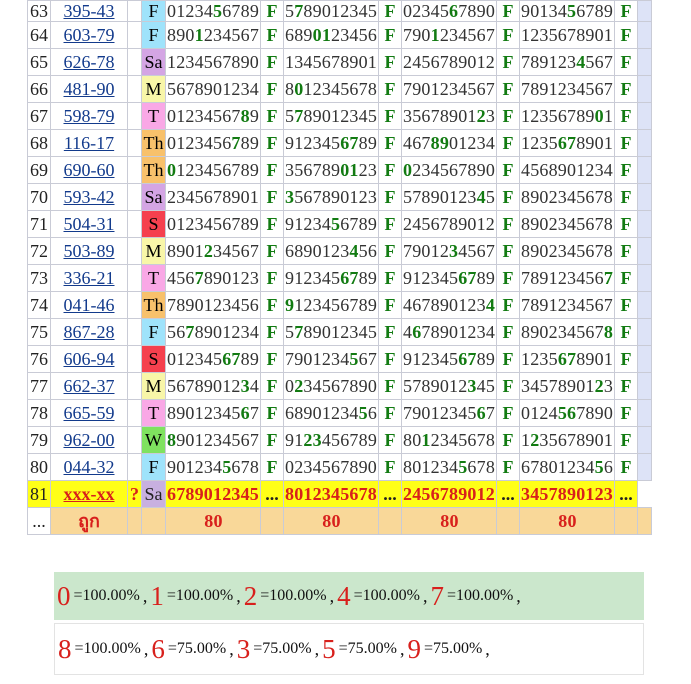 The height and width of the screenshot is (684, 691). What do you see at coordinates (567, 305) in the screenshot?
I see `digits-cell: 7891234567` at bounding box center [567, 305].